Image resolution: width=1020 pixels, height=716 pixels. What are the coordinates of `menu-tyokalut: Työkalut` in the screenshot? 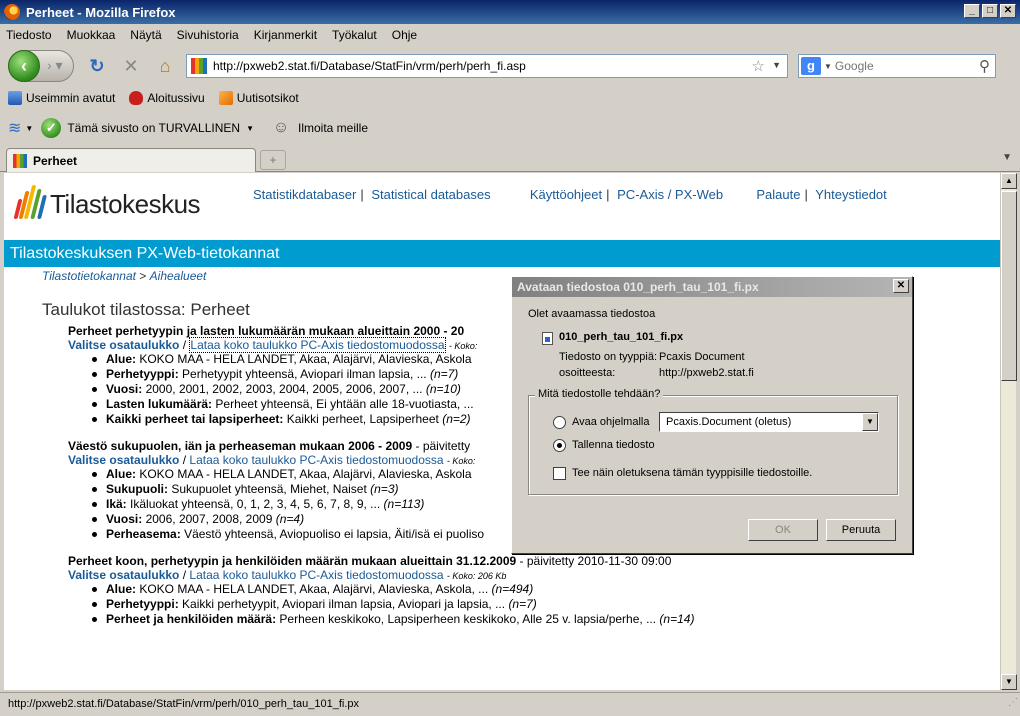 It's located at (354, 35).